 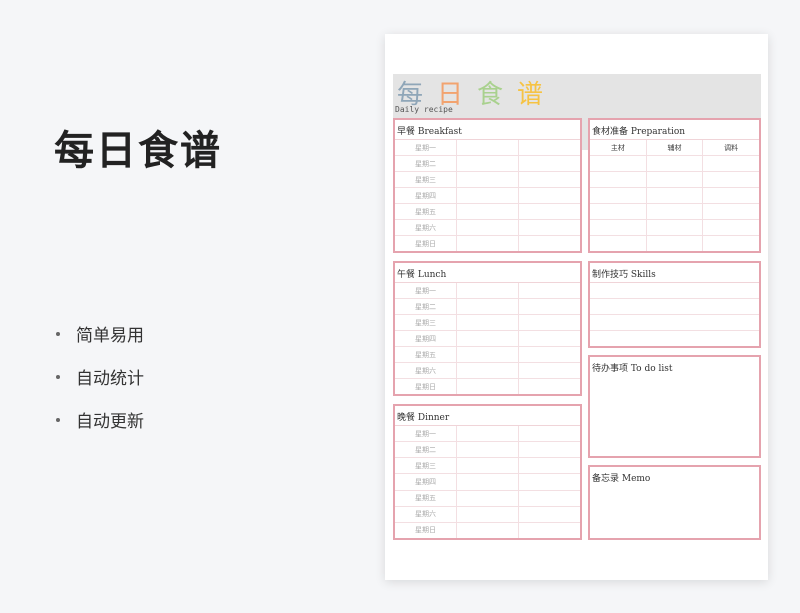 I want to click on table-row: 星期五, so click(x=487, y=355).